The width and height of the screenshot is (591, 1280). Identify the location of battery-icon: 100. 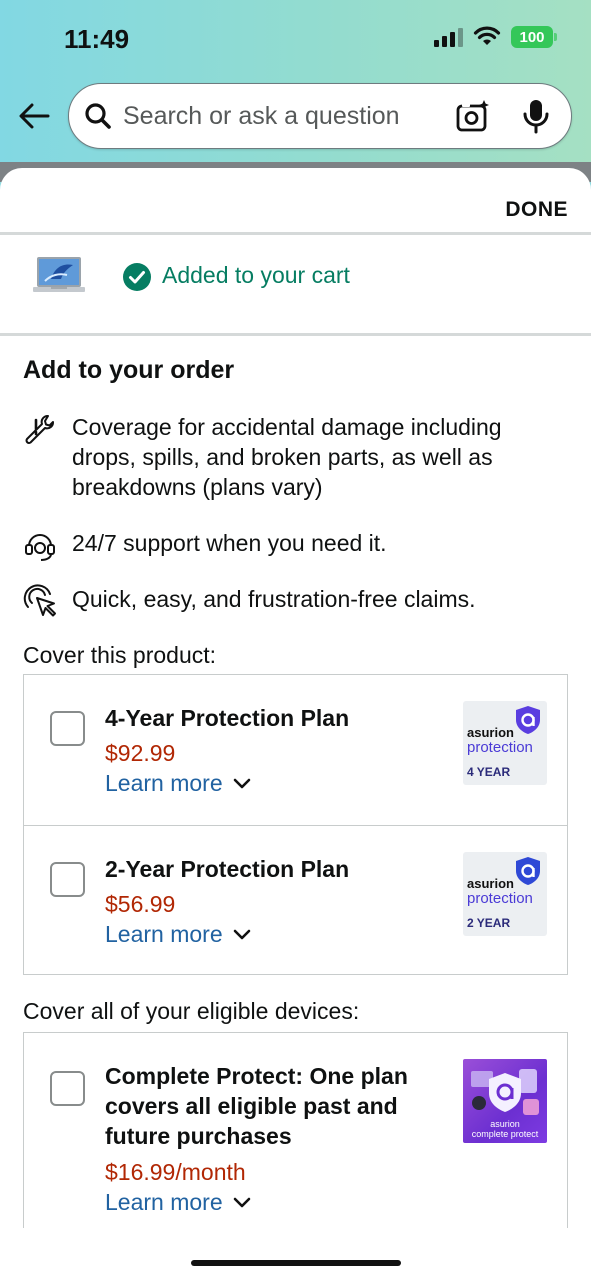
(534, 37).